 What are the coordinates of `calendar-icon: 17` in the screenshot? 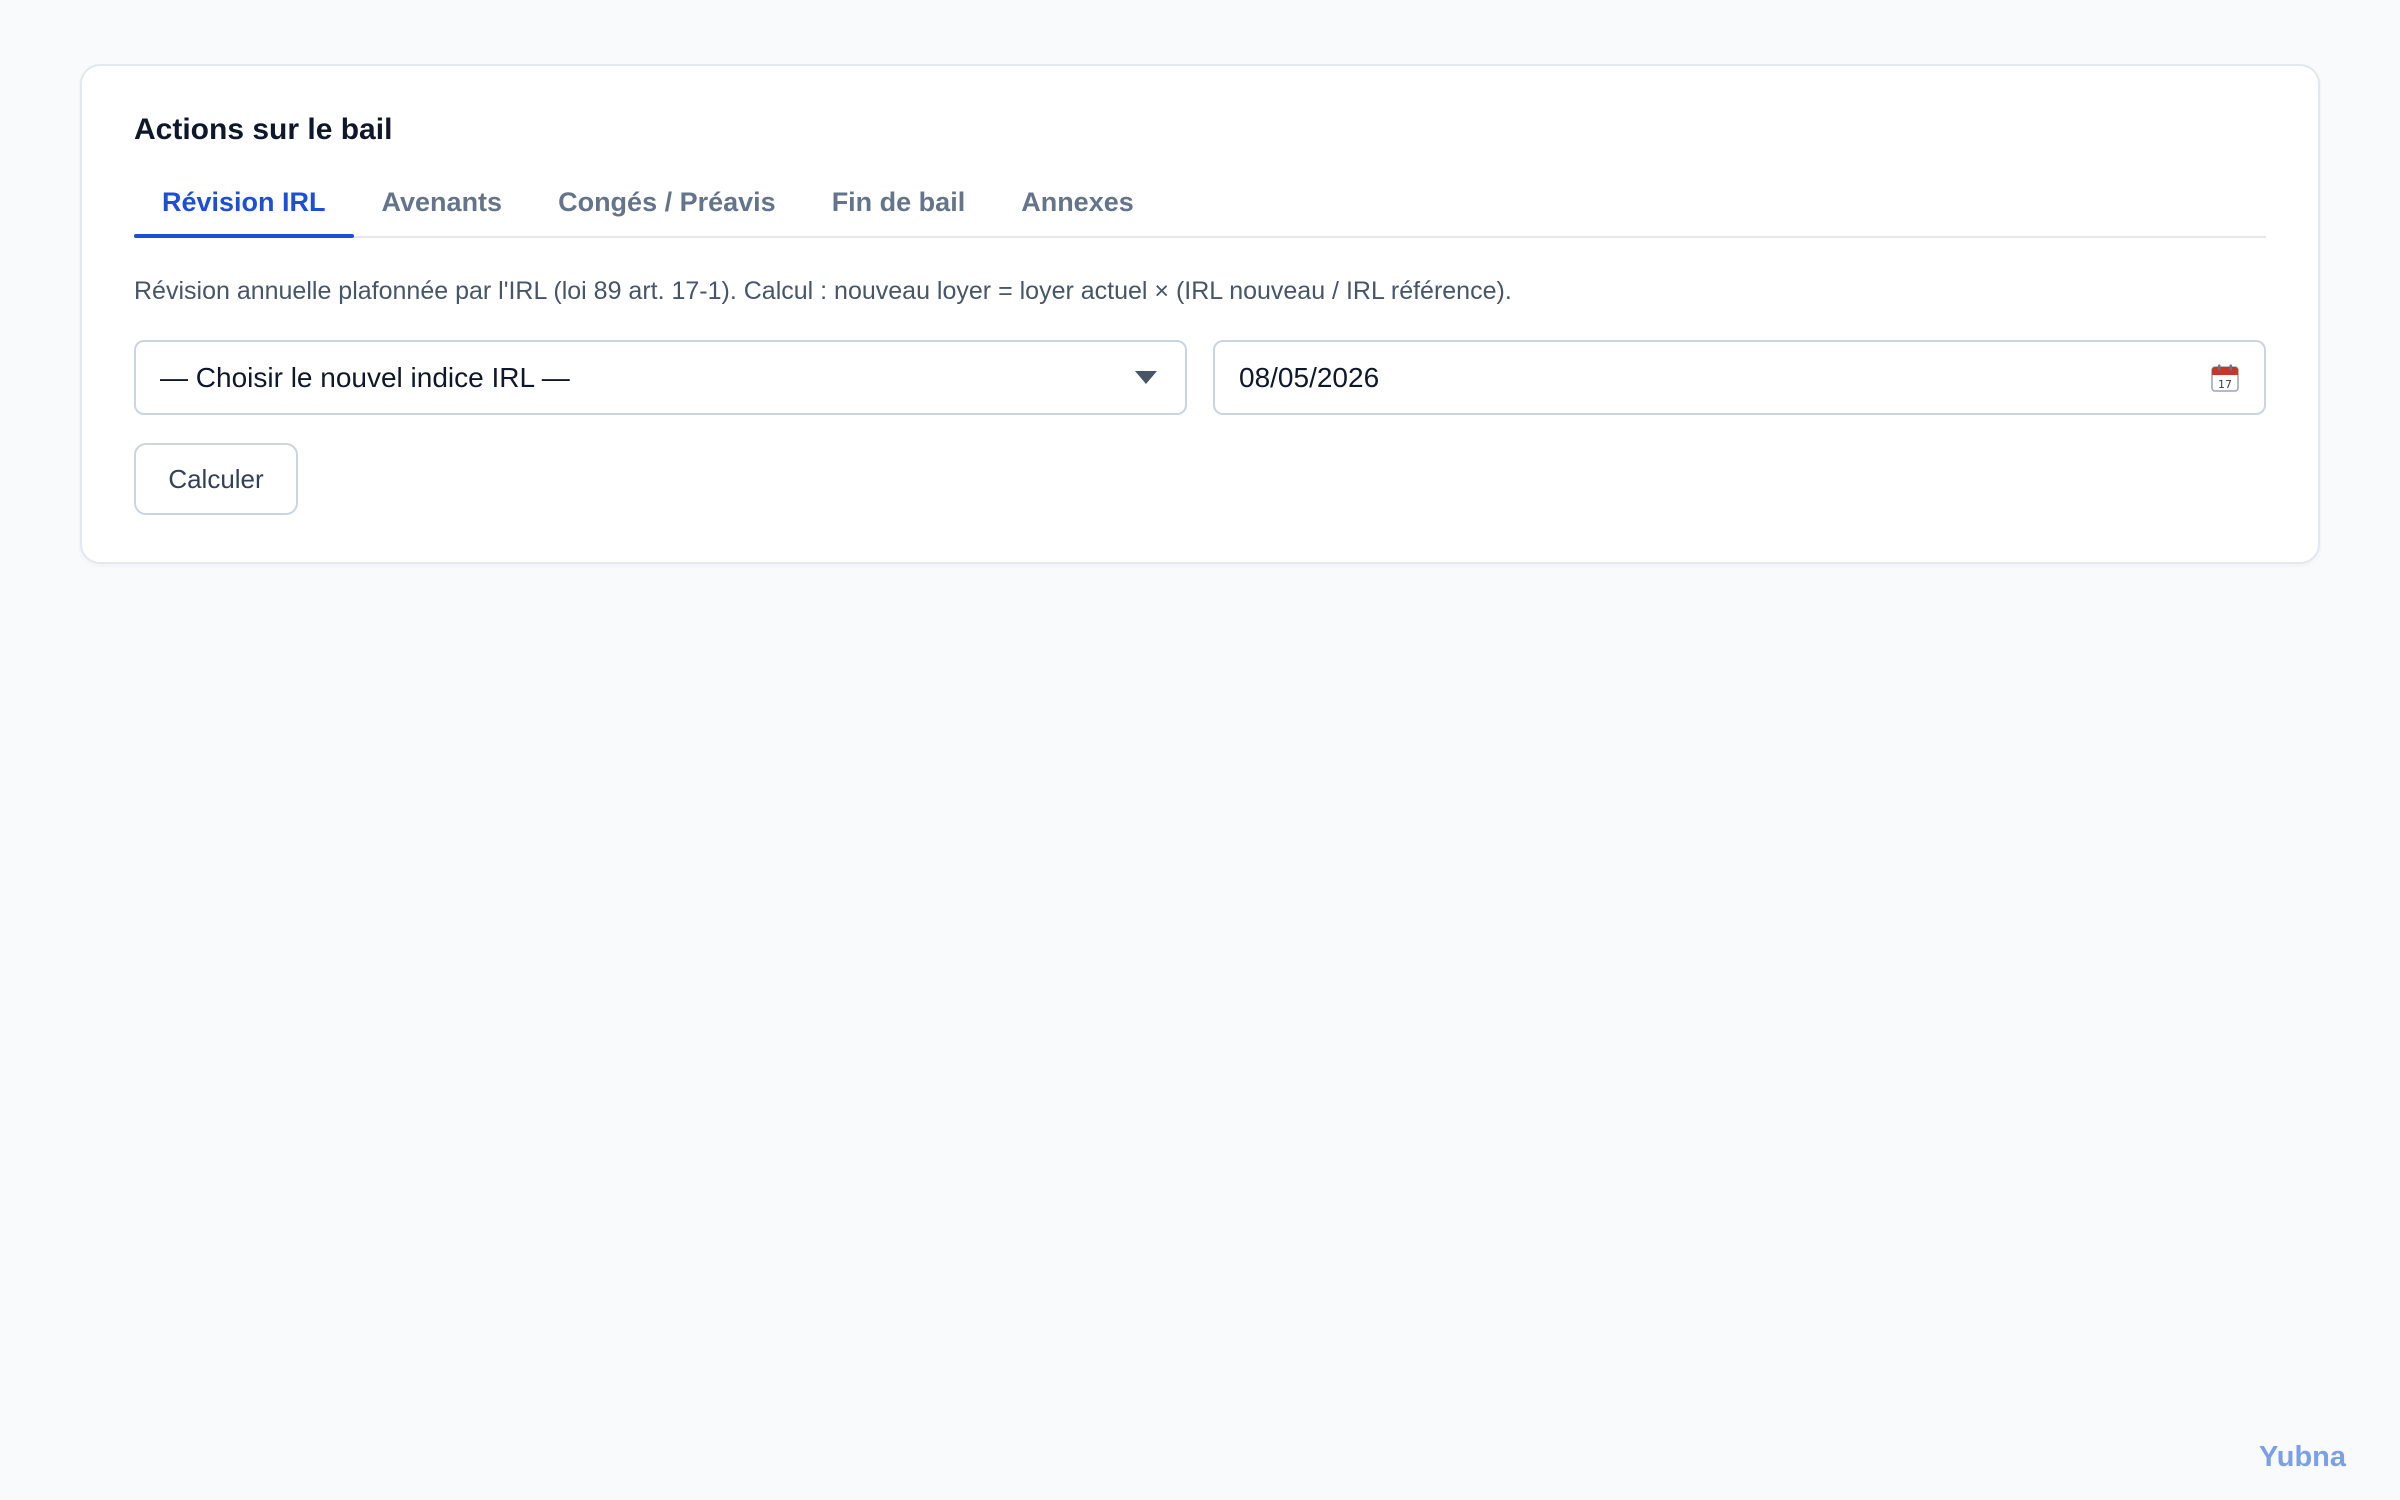 It's located at (2225, 378).